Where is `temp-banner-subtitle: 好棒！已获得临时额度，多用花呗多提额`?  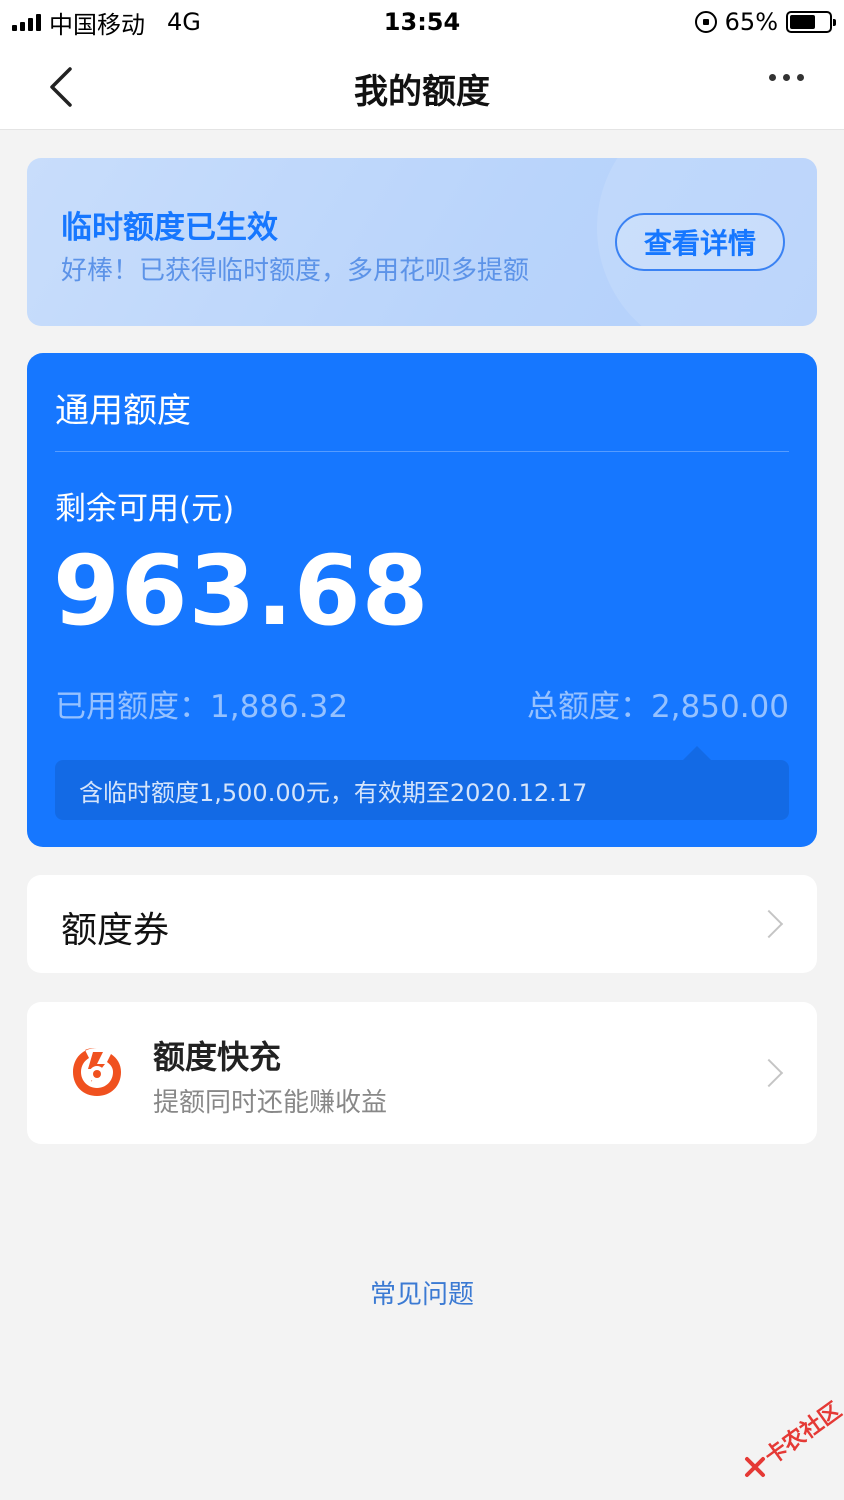 temp-banner-subtitle: 好棒！已获得临时额度，多用花呗多提额 is located at coordinates (295, 271).